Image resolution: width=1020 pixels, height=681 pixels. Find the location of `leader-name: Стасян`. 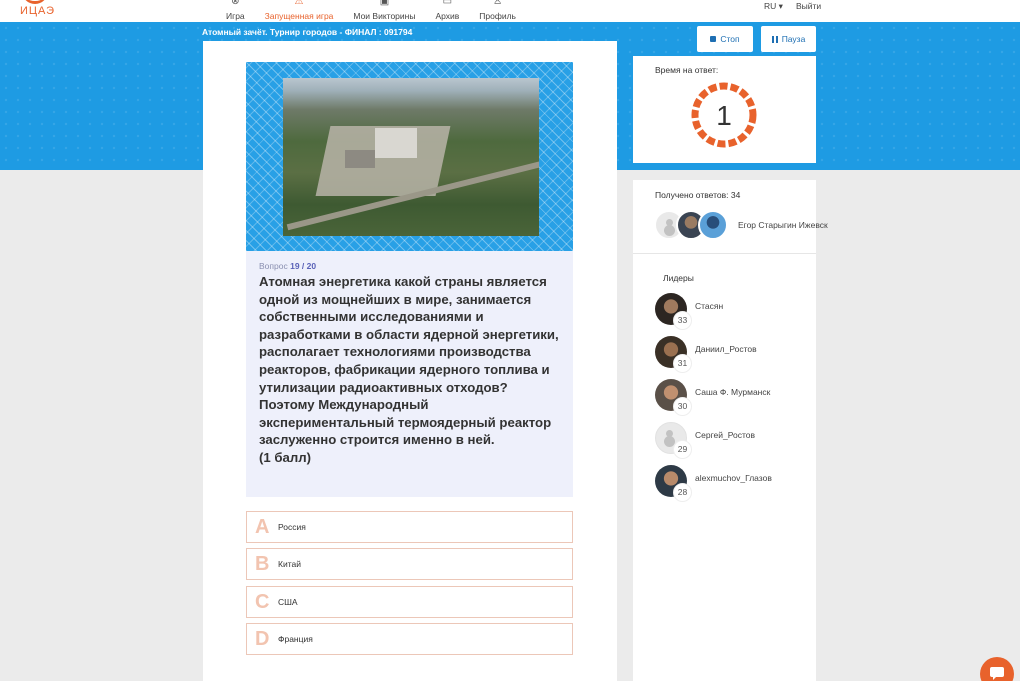

leader-name: Стасян is located at coordinates (709, 306).